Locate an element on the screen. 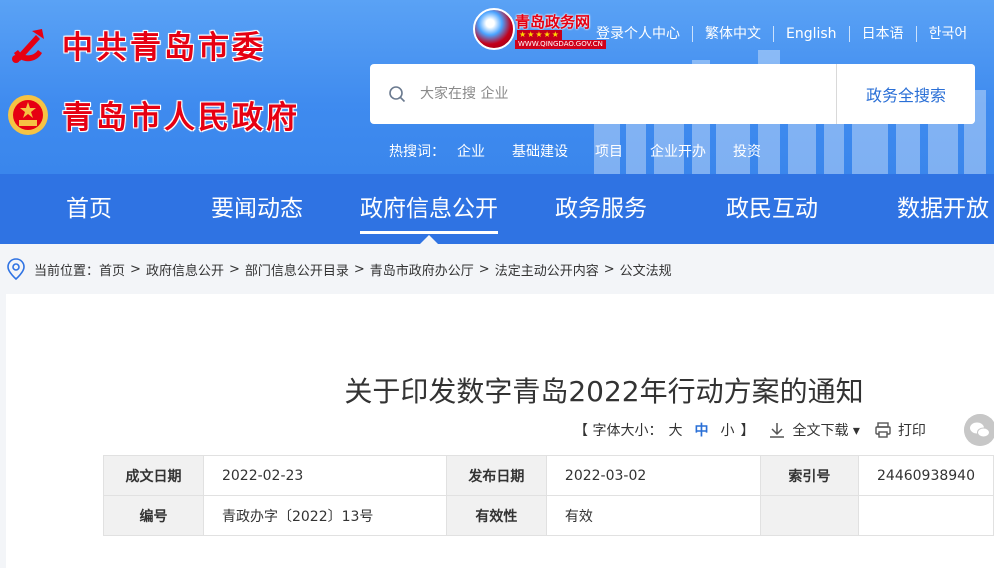  search-icon is located at coordinates (397, 94).